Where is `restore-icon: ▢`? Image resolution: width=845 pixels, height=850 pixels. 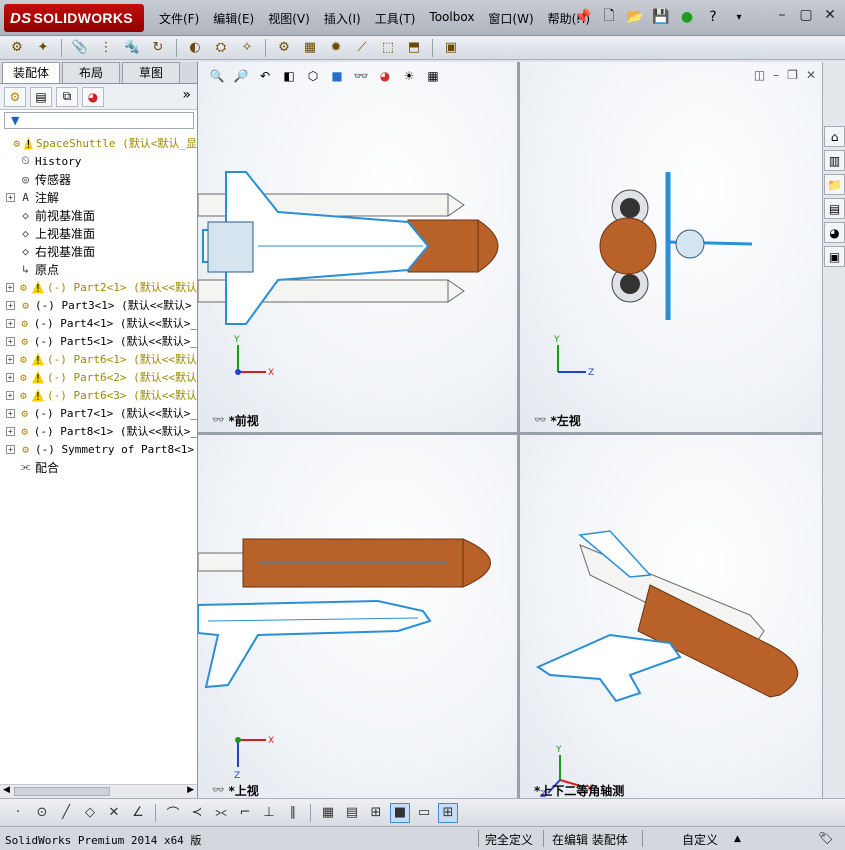 restore-icon: ▢ is located at coordinates (806, 15).